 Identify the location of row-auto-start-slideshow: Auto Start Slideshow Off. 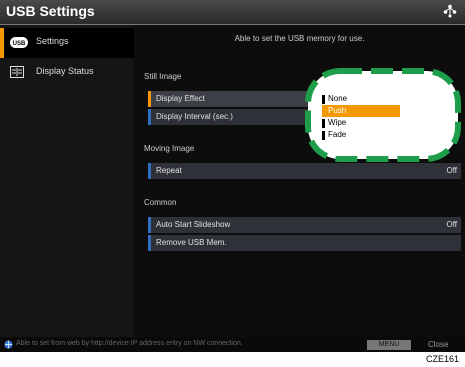
(304, 225).